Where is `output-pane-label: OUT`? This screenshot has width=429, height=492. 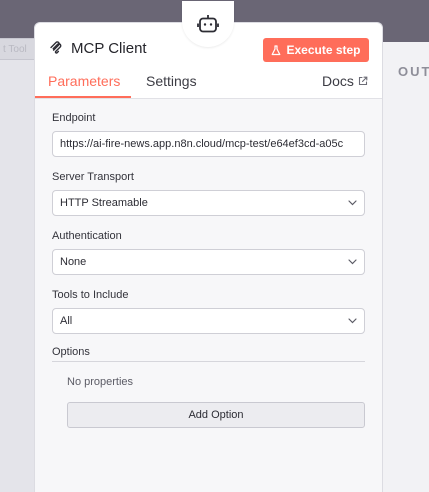
output-pane-label: OUT is located at coordinates (413, 71).